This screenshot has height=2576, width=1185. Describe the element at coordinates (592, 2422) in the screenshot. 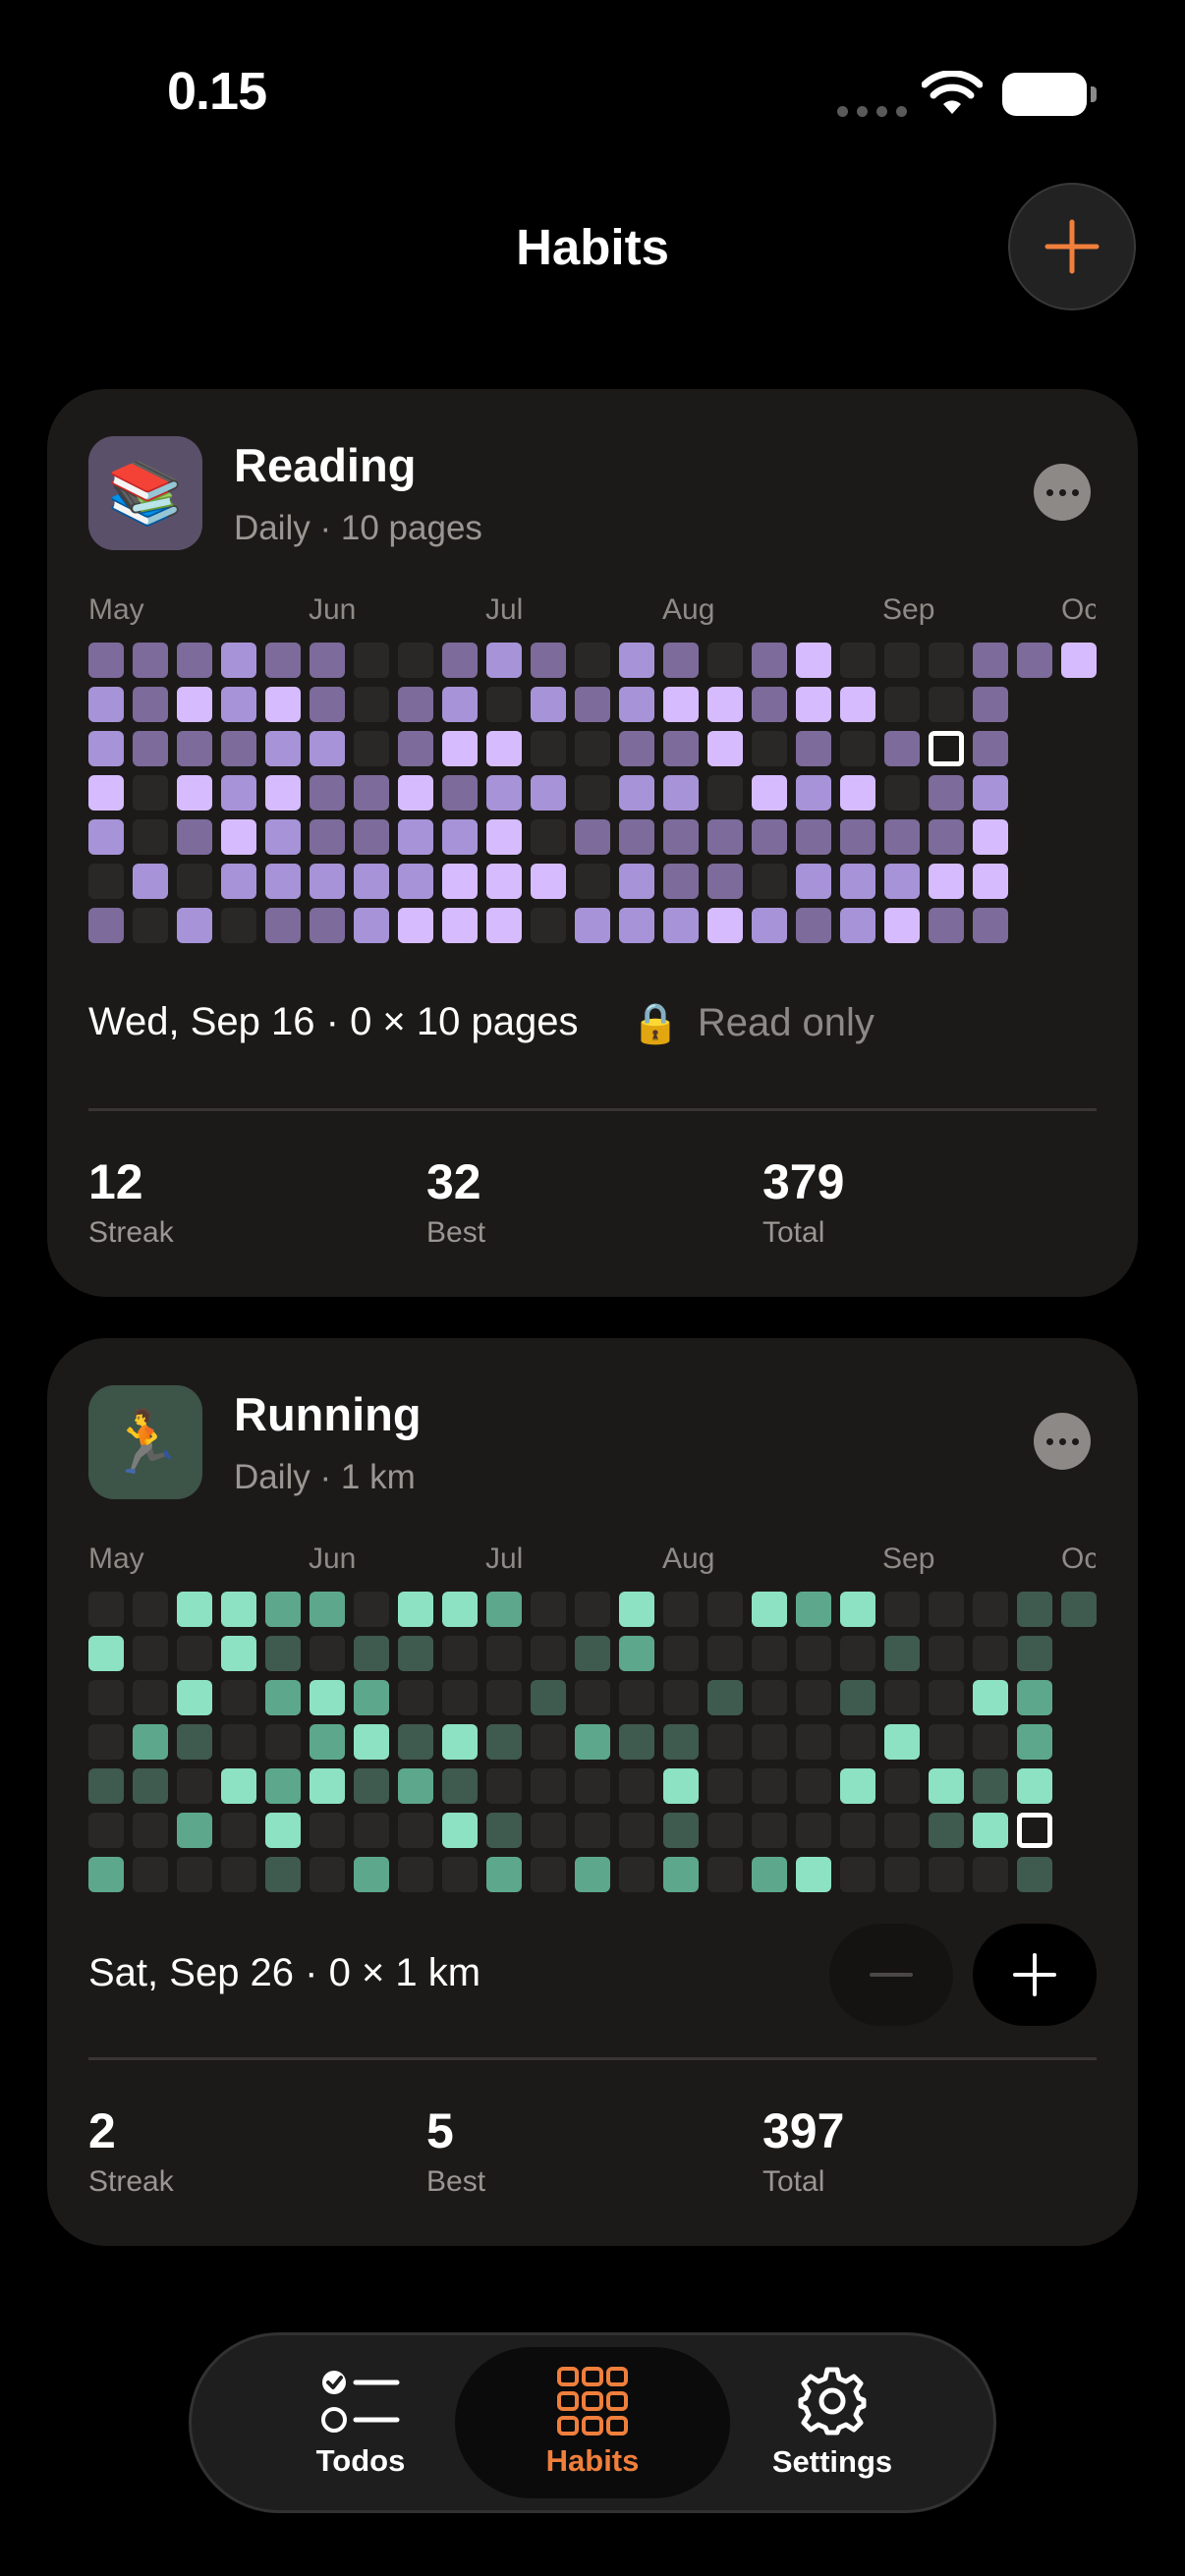

I see `tab-habits: Habits` at that location.